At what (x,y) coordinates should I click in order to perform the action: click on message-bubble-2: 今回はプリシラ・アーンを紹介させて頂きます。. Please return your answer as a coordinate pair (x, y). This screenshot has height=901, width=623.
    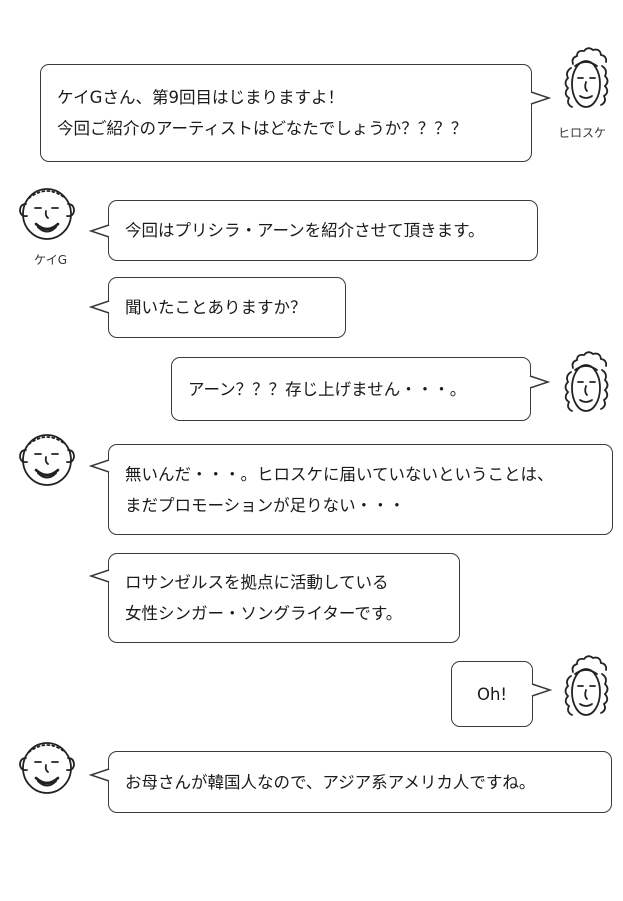
    Looking at the image, I should click on (323, 230).